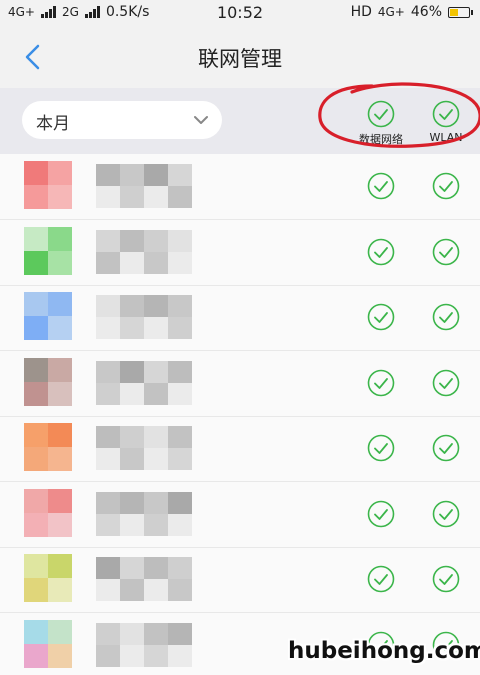  I want to click on filter-row: 本月 数据网络 WLAN, so click(240, 121).